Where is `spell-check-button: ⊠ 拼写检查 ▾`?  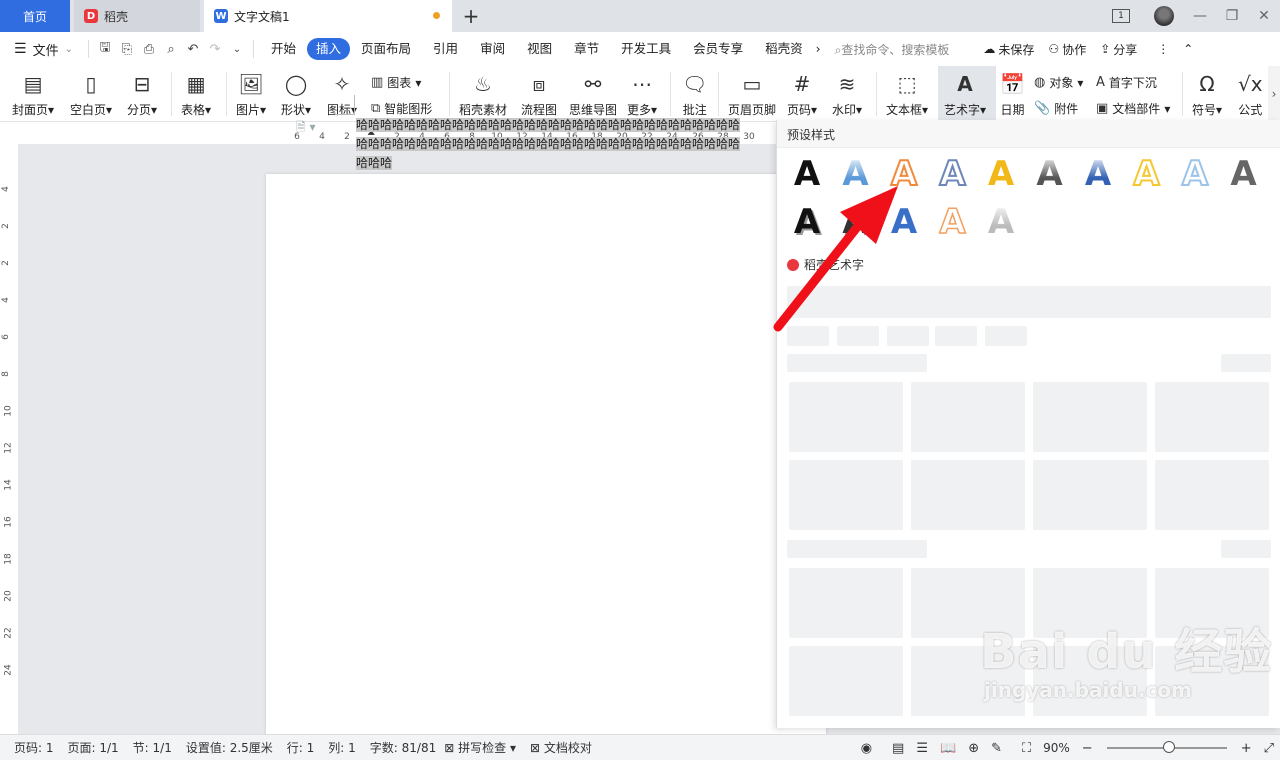 spell-check-button: ⊠ 拼写检查 ▾ is located at coordinates (480, 747).